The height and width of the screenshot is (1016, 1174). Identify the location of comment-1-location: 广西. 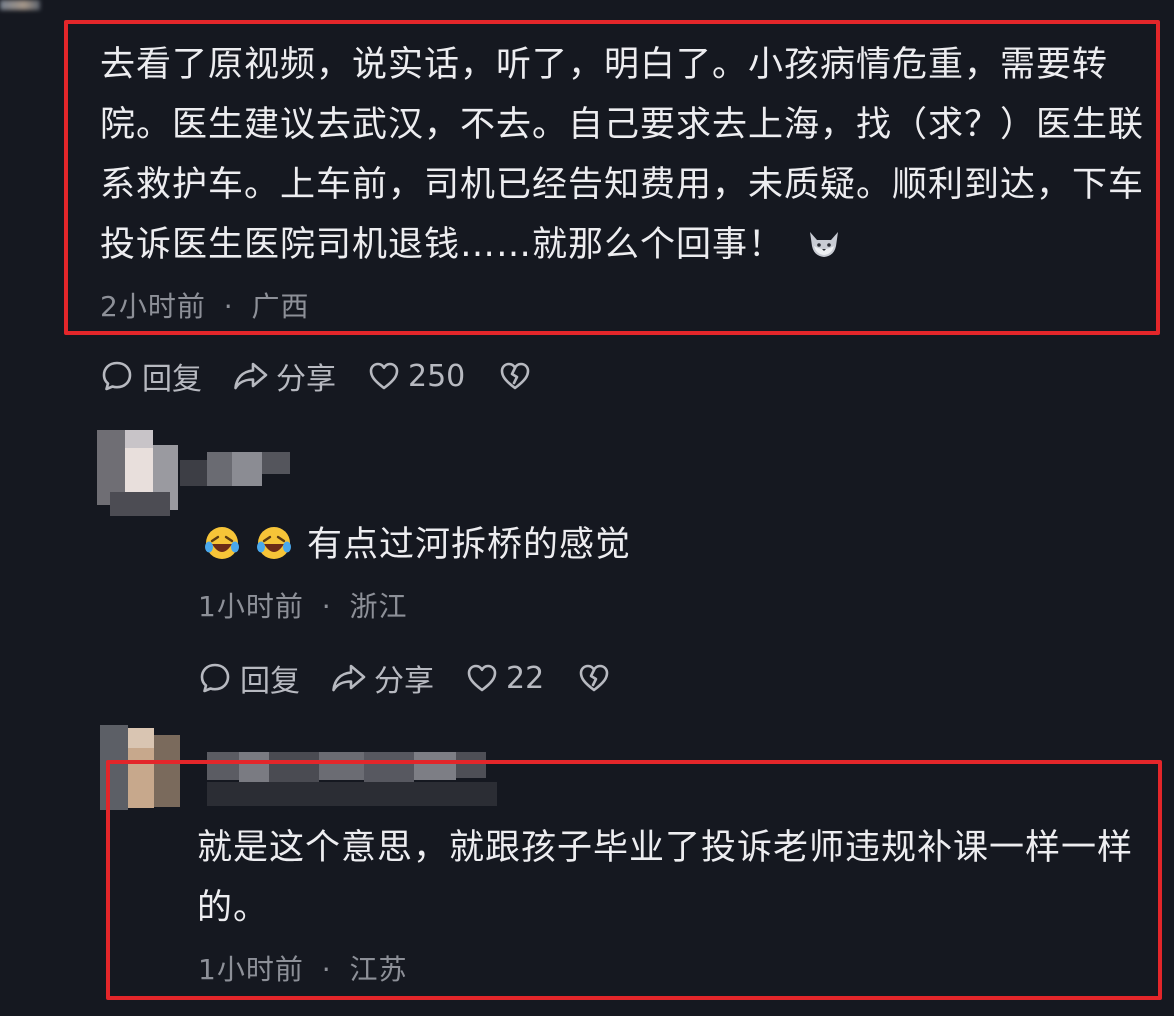
(280, 306).